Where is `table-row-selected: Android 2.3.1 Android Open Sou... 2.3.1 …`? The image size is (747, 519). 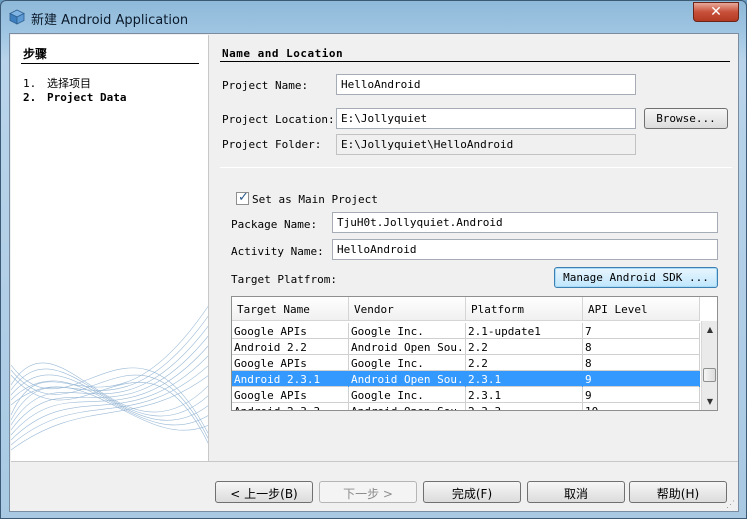 table-row-selected: Android 2.3.1 Android Open Sou... 2.3.1 … is located at coordinates (466, 379).